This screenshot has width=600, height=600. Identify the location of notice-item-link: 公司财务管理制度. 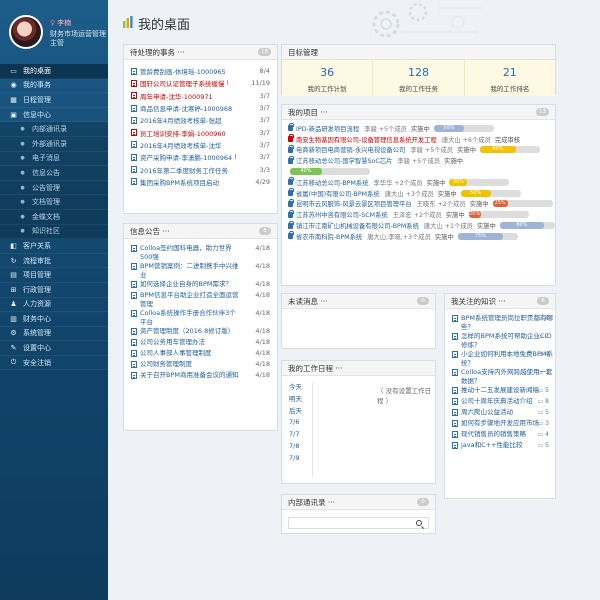
(191, 364).